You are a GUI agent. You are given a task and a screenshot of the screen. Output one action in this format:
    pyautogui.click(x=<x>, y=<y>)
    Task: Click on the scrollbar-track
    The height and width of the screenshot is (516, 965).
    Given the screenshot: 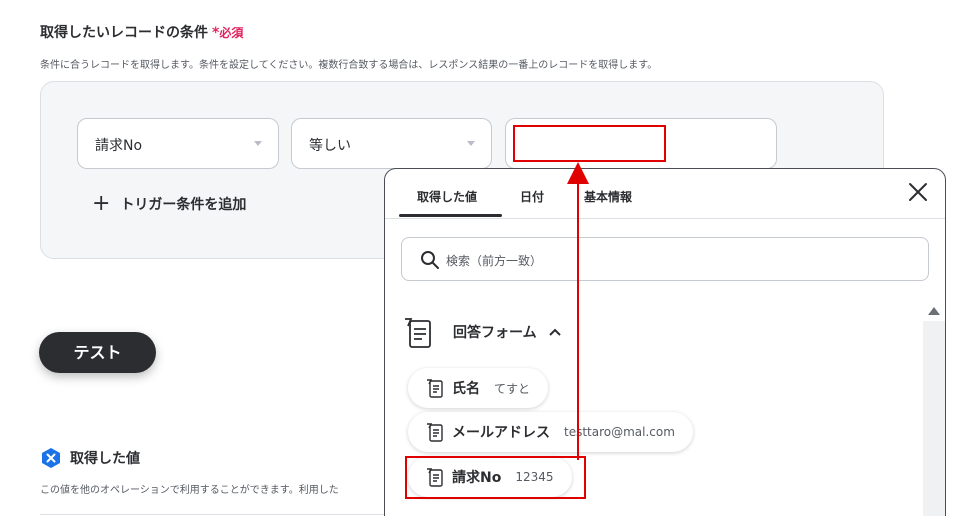 What is the action you would take?
    pyautogui.click(x=934, y=418)
    